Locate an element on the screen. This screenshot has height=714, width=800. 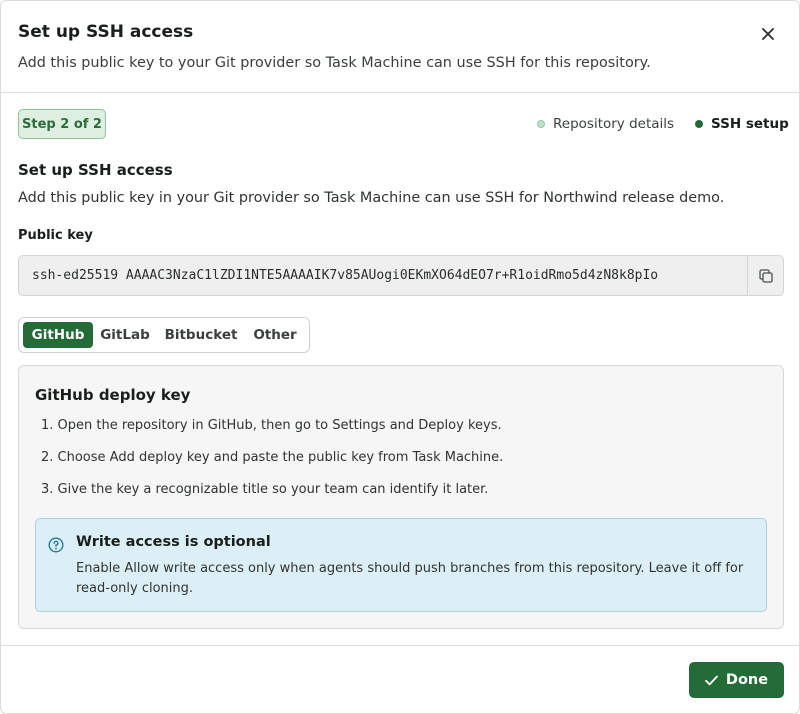
done-button: Done is located at coordinates (736, 680).